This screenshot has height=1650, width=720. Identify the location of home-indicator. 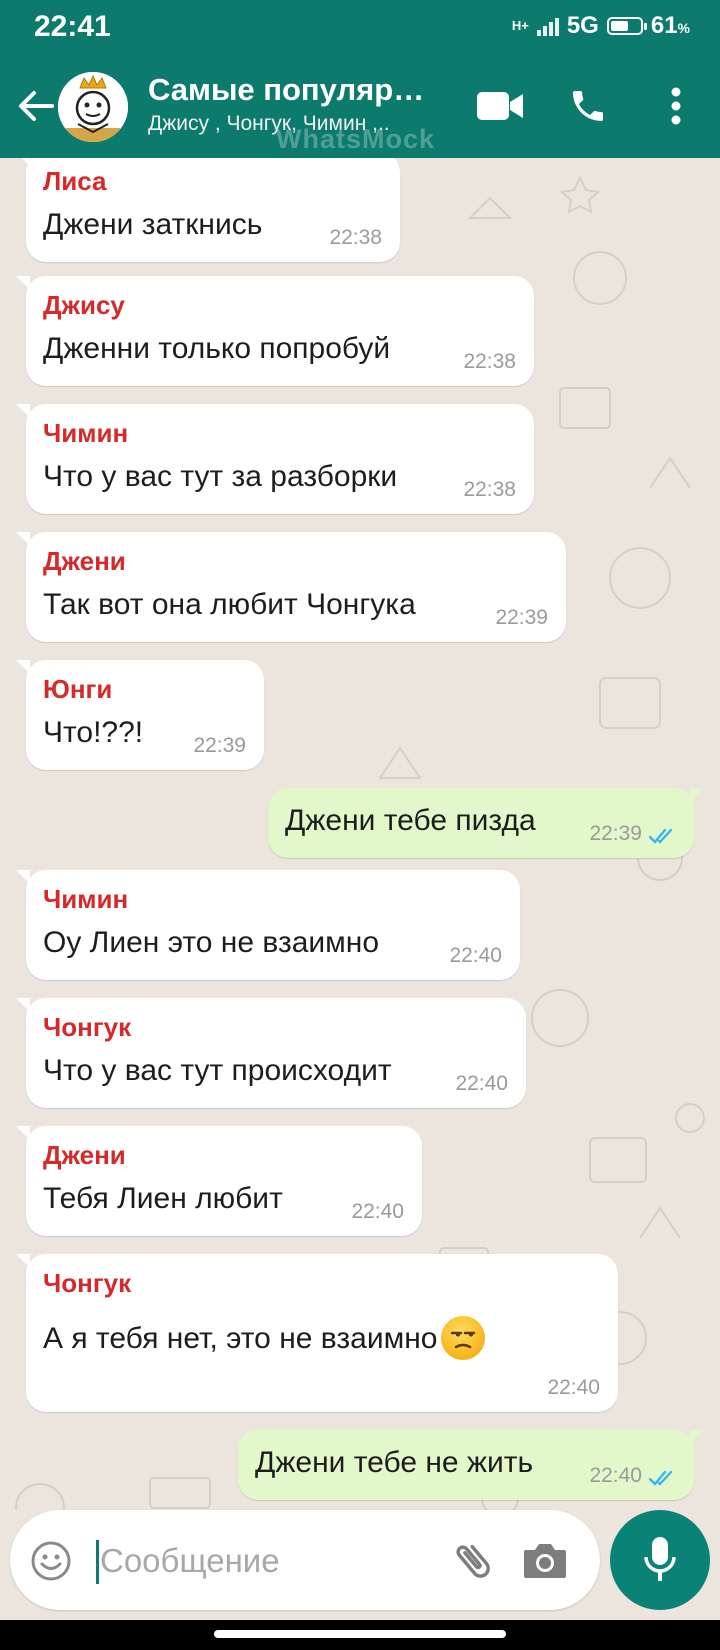
(360, 1634).